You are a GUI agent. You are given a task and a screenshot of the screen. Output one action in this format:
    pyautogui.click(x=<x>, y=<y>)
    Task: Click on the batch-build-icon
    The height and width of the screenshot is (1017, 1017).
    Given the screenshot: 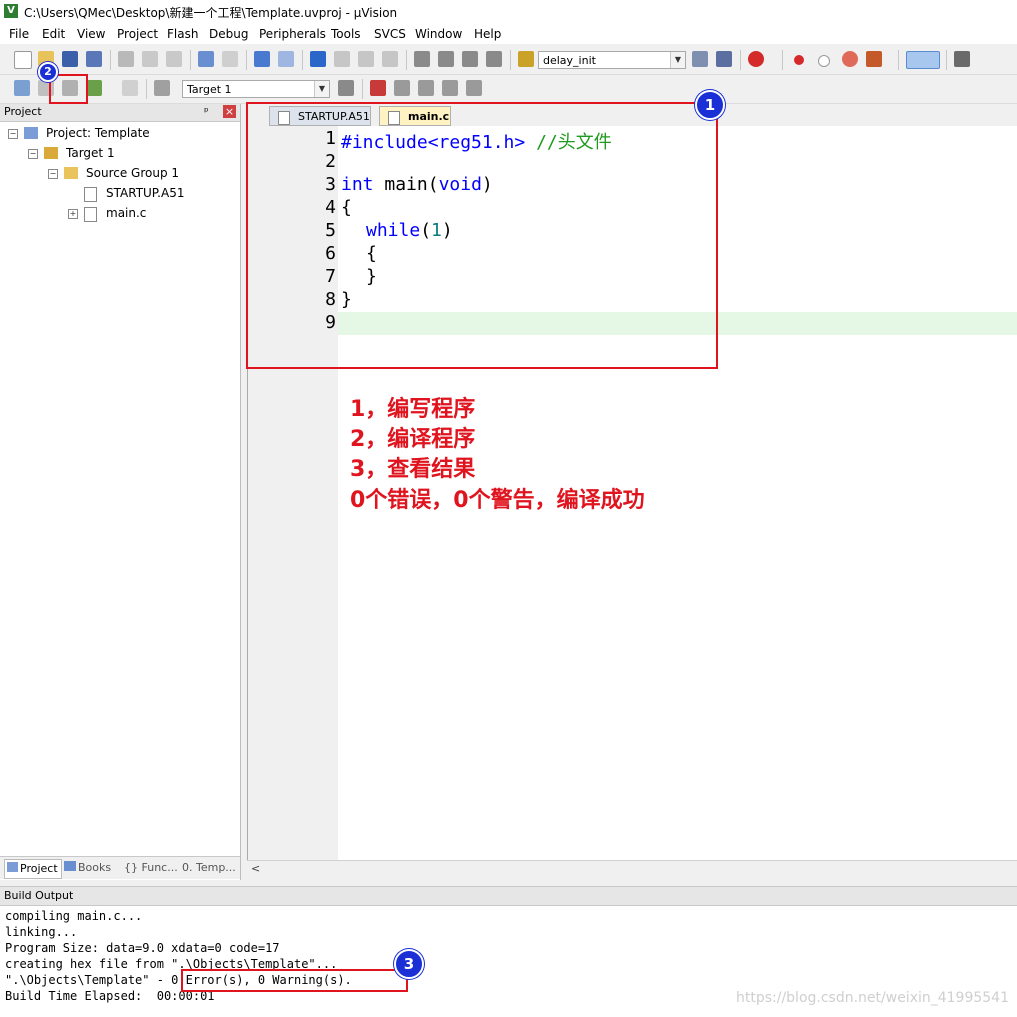 What is the action you would take?
    pyautogui.click(x=94, y=88)
    